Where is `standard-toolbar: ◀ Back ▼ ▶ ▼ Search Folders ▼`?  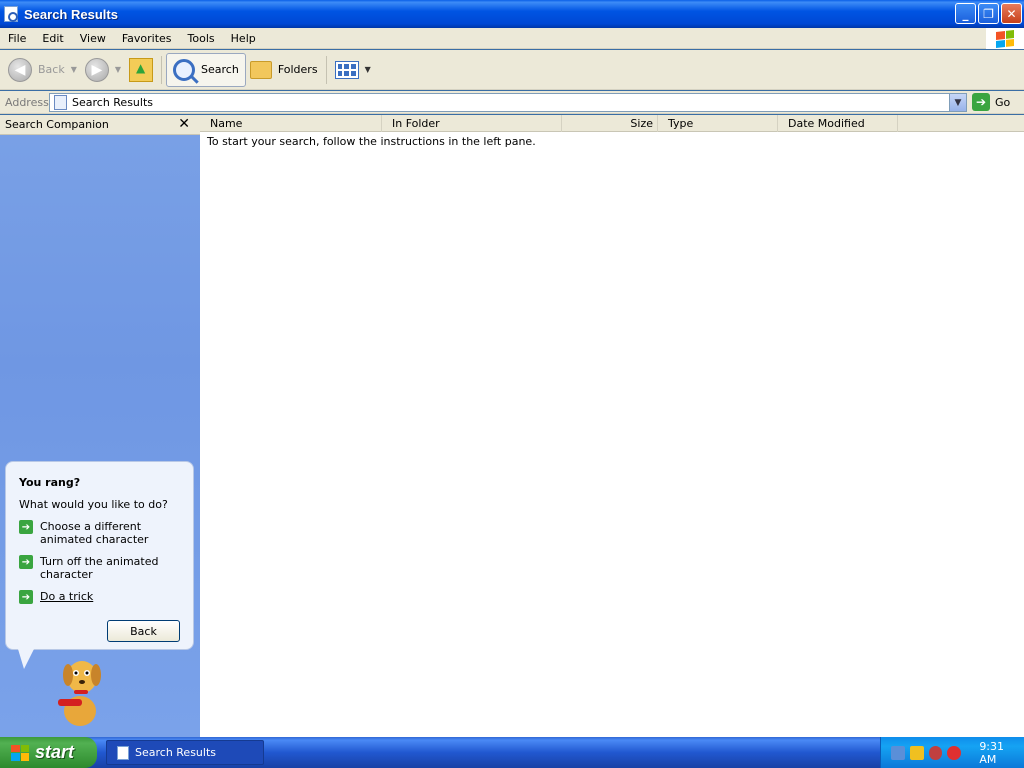 standard-toolbar: ◀ Back ▼ ▶ ▼ Search Folders ▼ is located at coordinates (512, 70).